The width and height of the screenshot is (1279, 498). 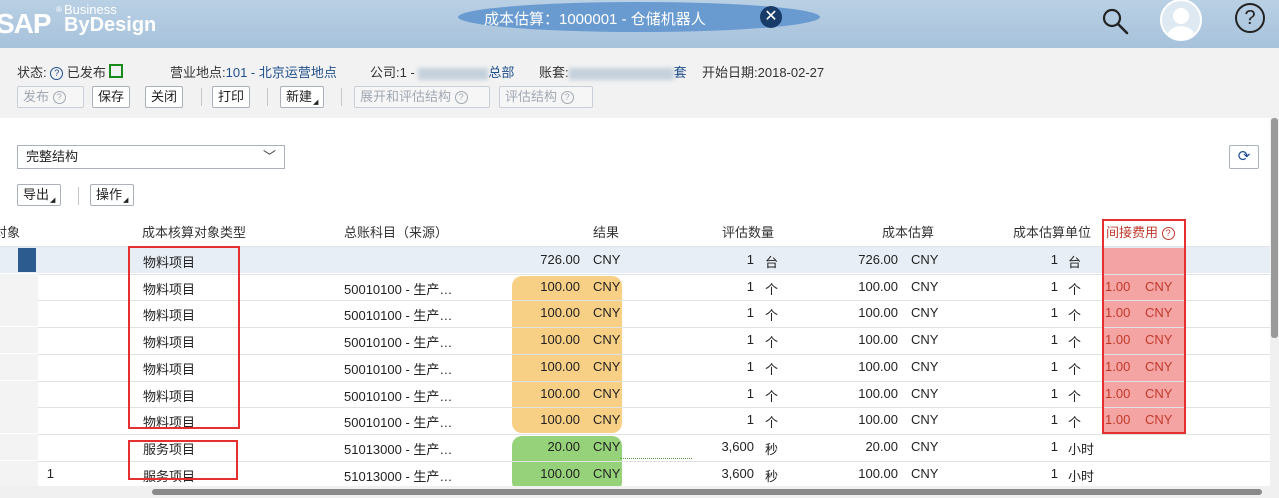 I want to click on row-selector-selected, so click(x=27, y=260).